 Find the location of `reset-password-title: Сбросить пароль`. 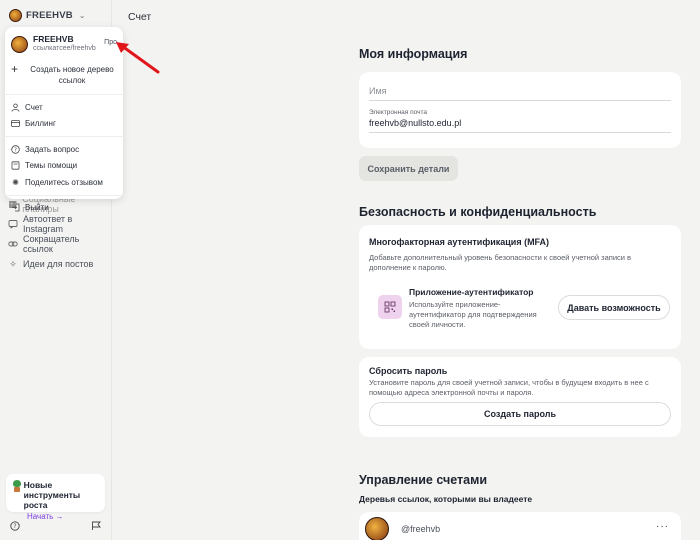

reset-password-title: Сбросить пароль is located at coordinates (408, 371).